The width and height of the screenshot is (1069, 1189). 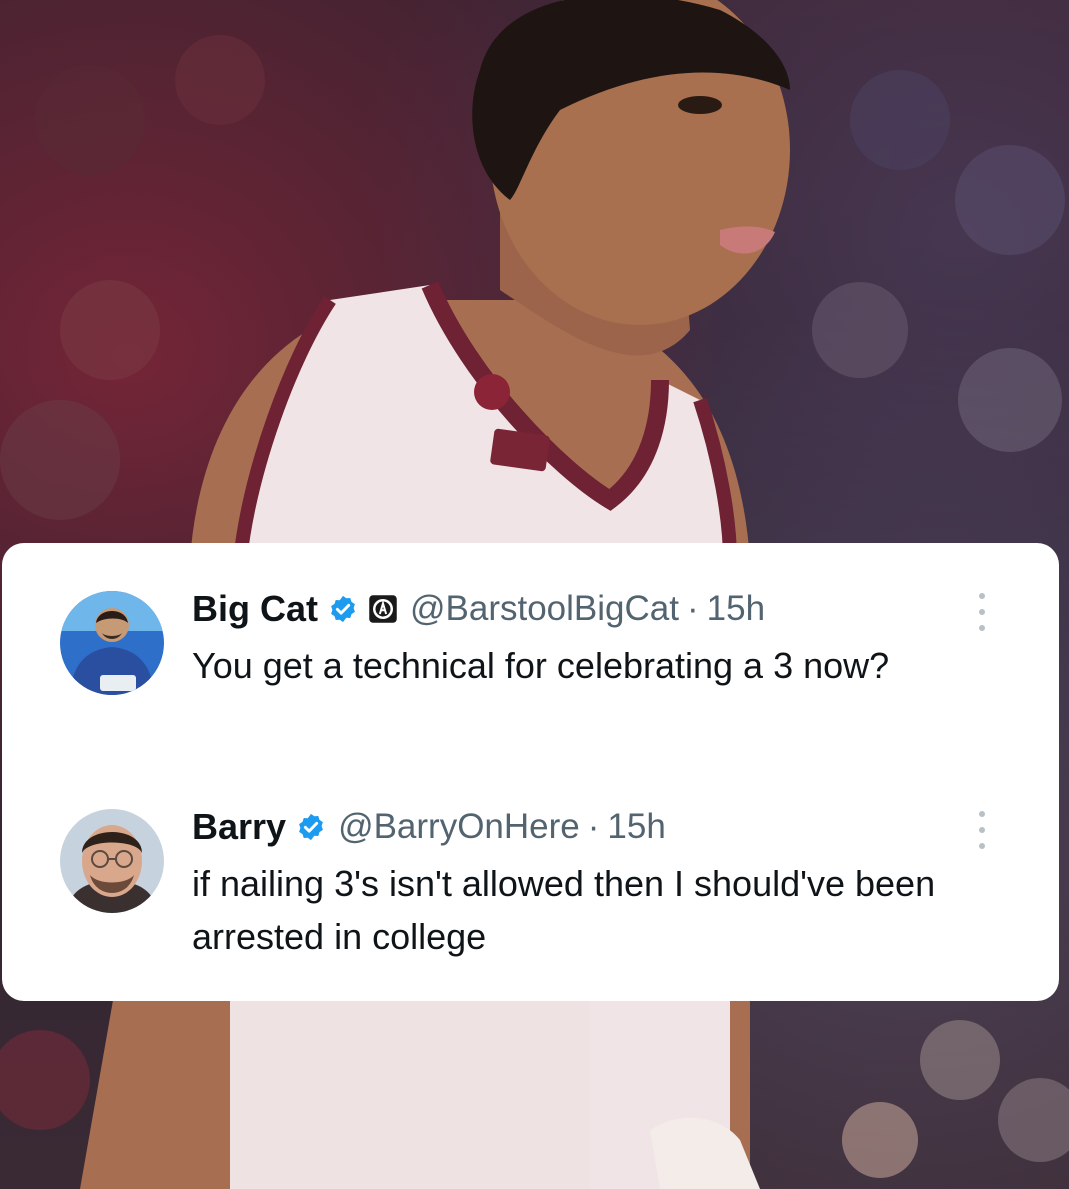 I want to click on affiliate-badge-icon, so click(x=383, y=609).